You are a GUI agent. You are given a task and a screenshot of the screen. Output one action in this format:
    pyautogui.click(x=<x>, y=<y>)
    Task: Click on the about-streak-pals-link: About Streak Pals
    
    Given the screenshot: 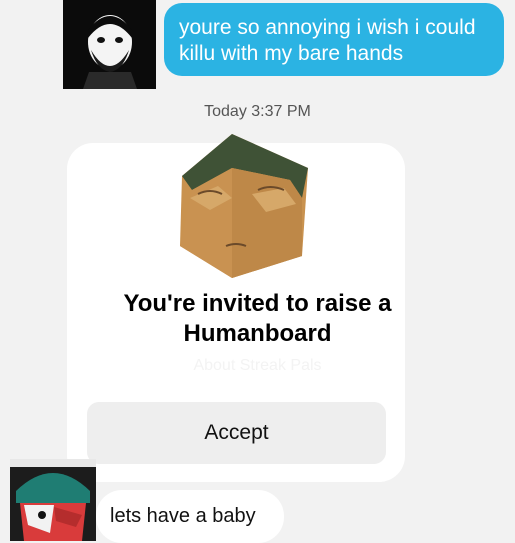 What is the action you would take?
    pyautogui.click(x=257, y=366)
    